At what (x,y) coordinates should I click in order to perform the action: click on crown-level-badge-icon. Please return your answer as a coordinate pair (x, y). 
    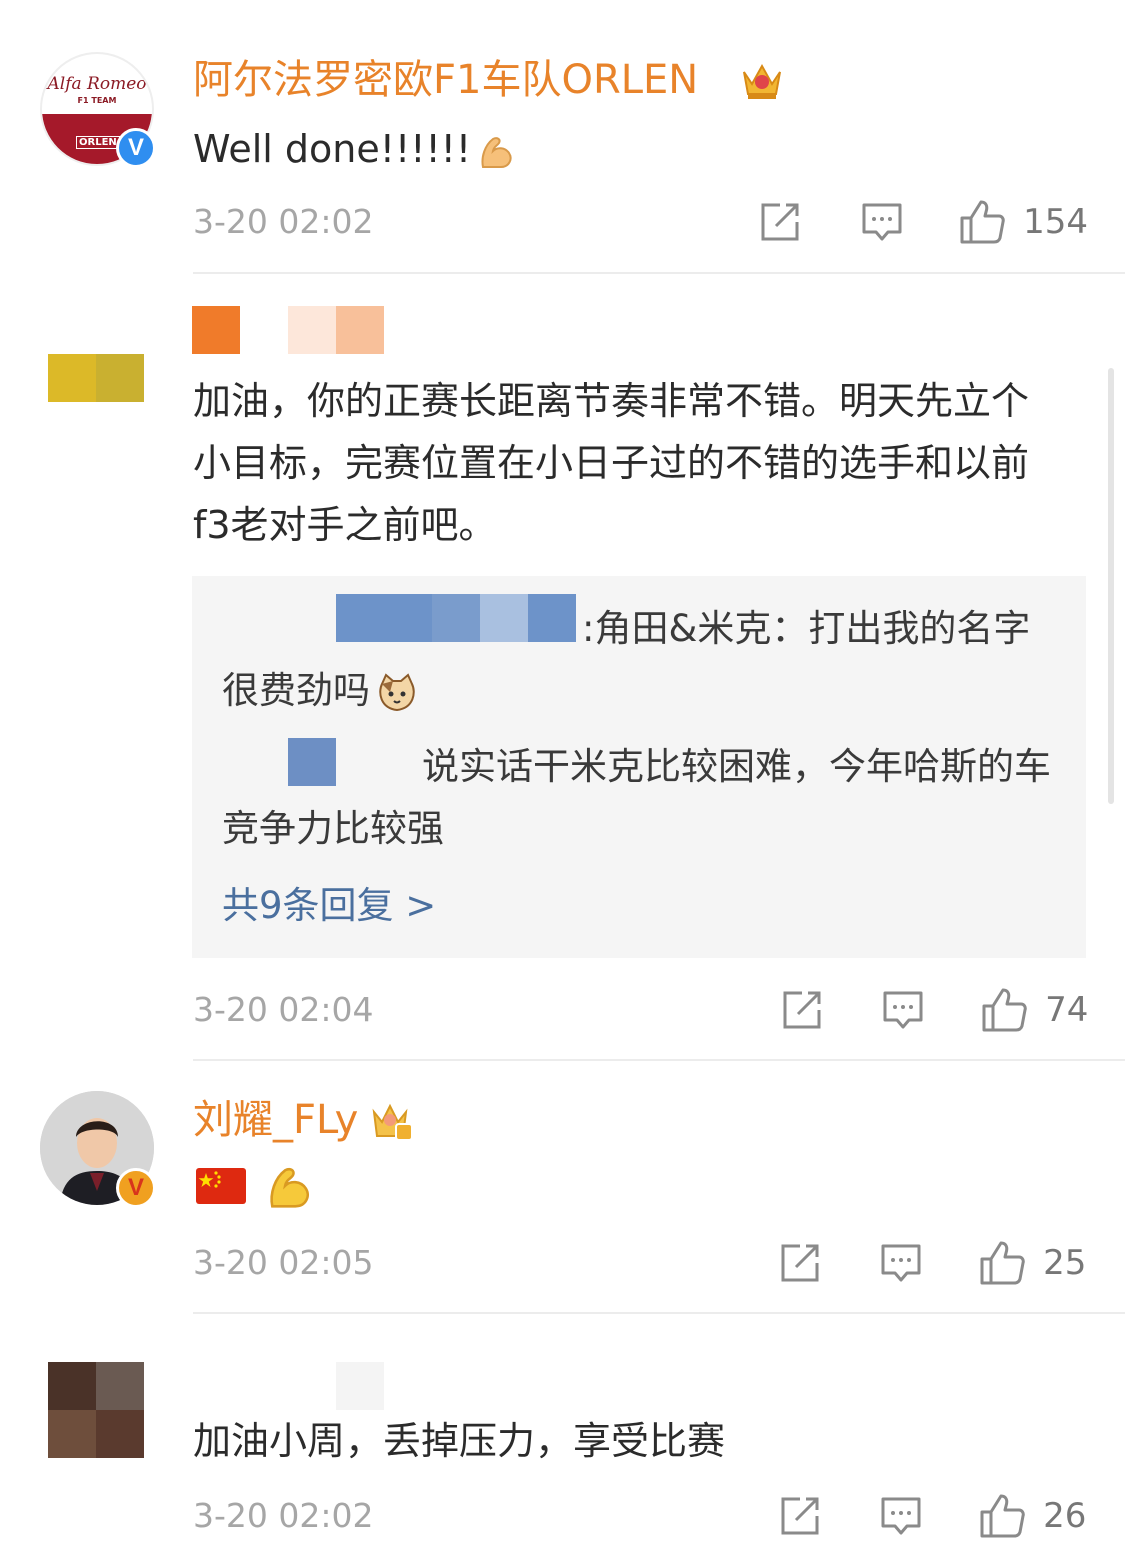
    Looking at the image, I should click on (393, 1120).